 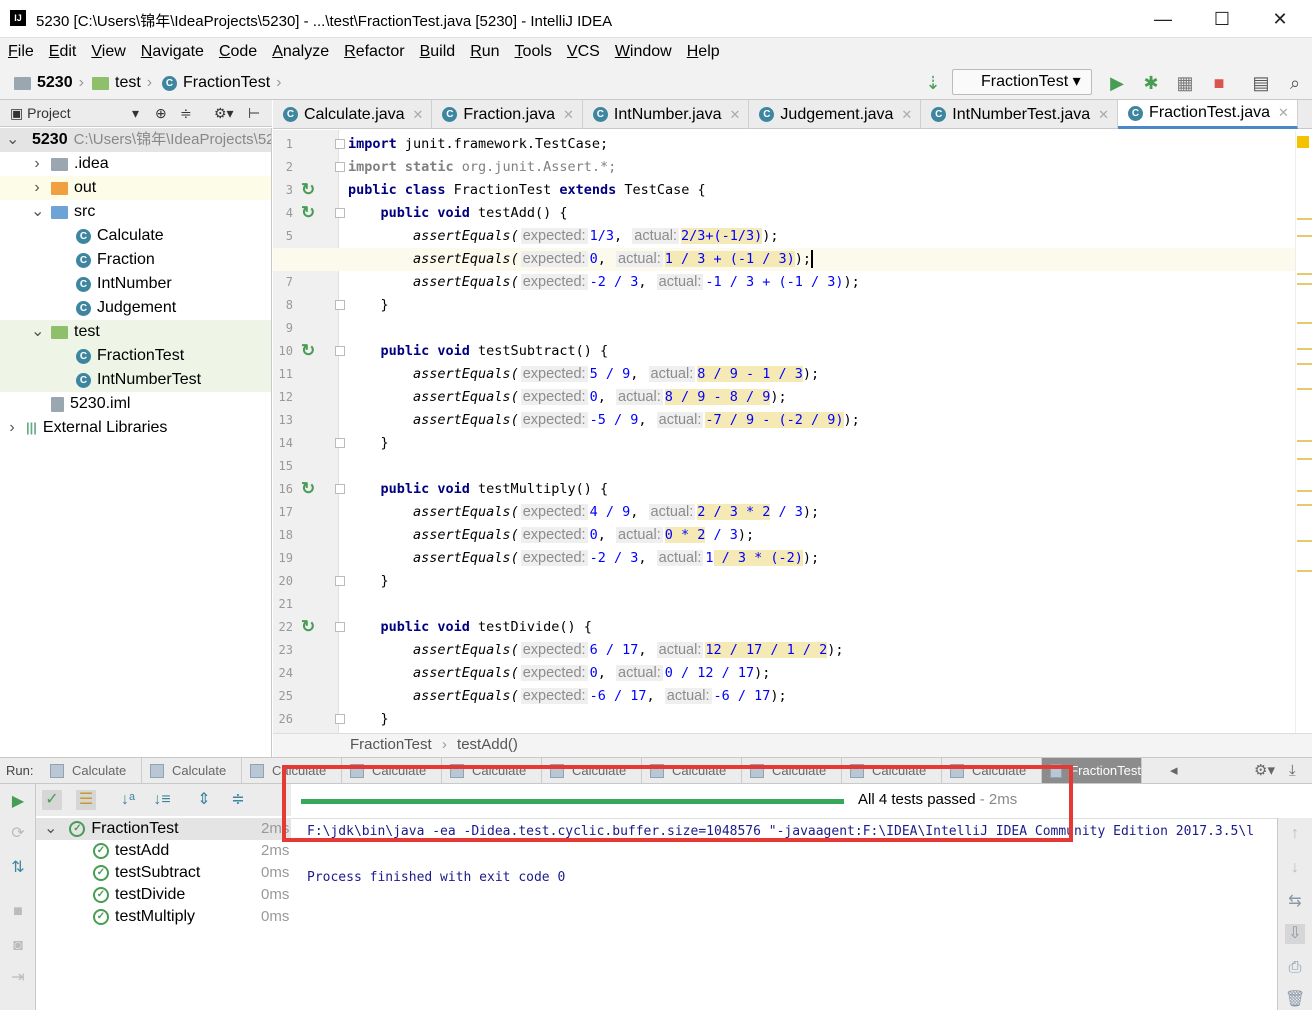 What do you see at coordinates (52, 800) in the screenshot?
I see `show-passed-icon: ✓` at bounding box center [52, 800].